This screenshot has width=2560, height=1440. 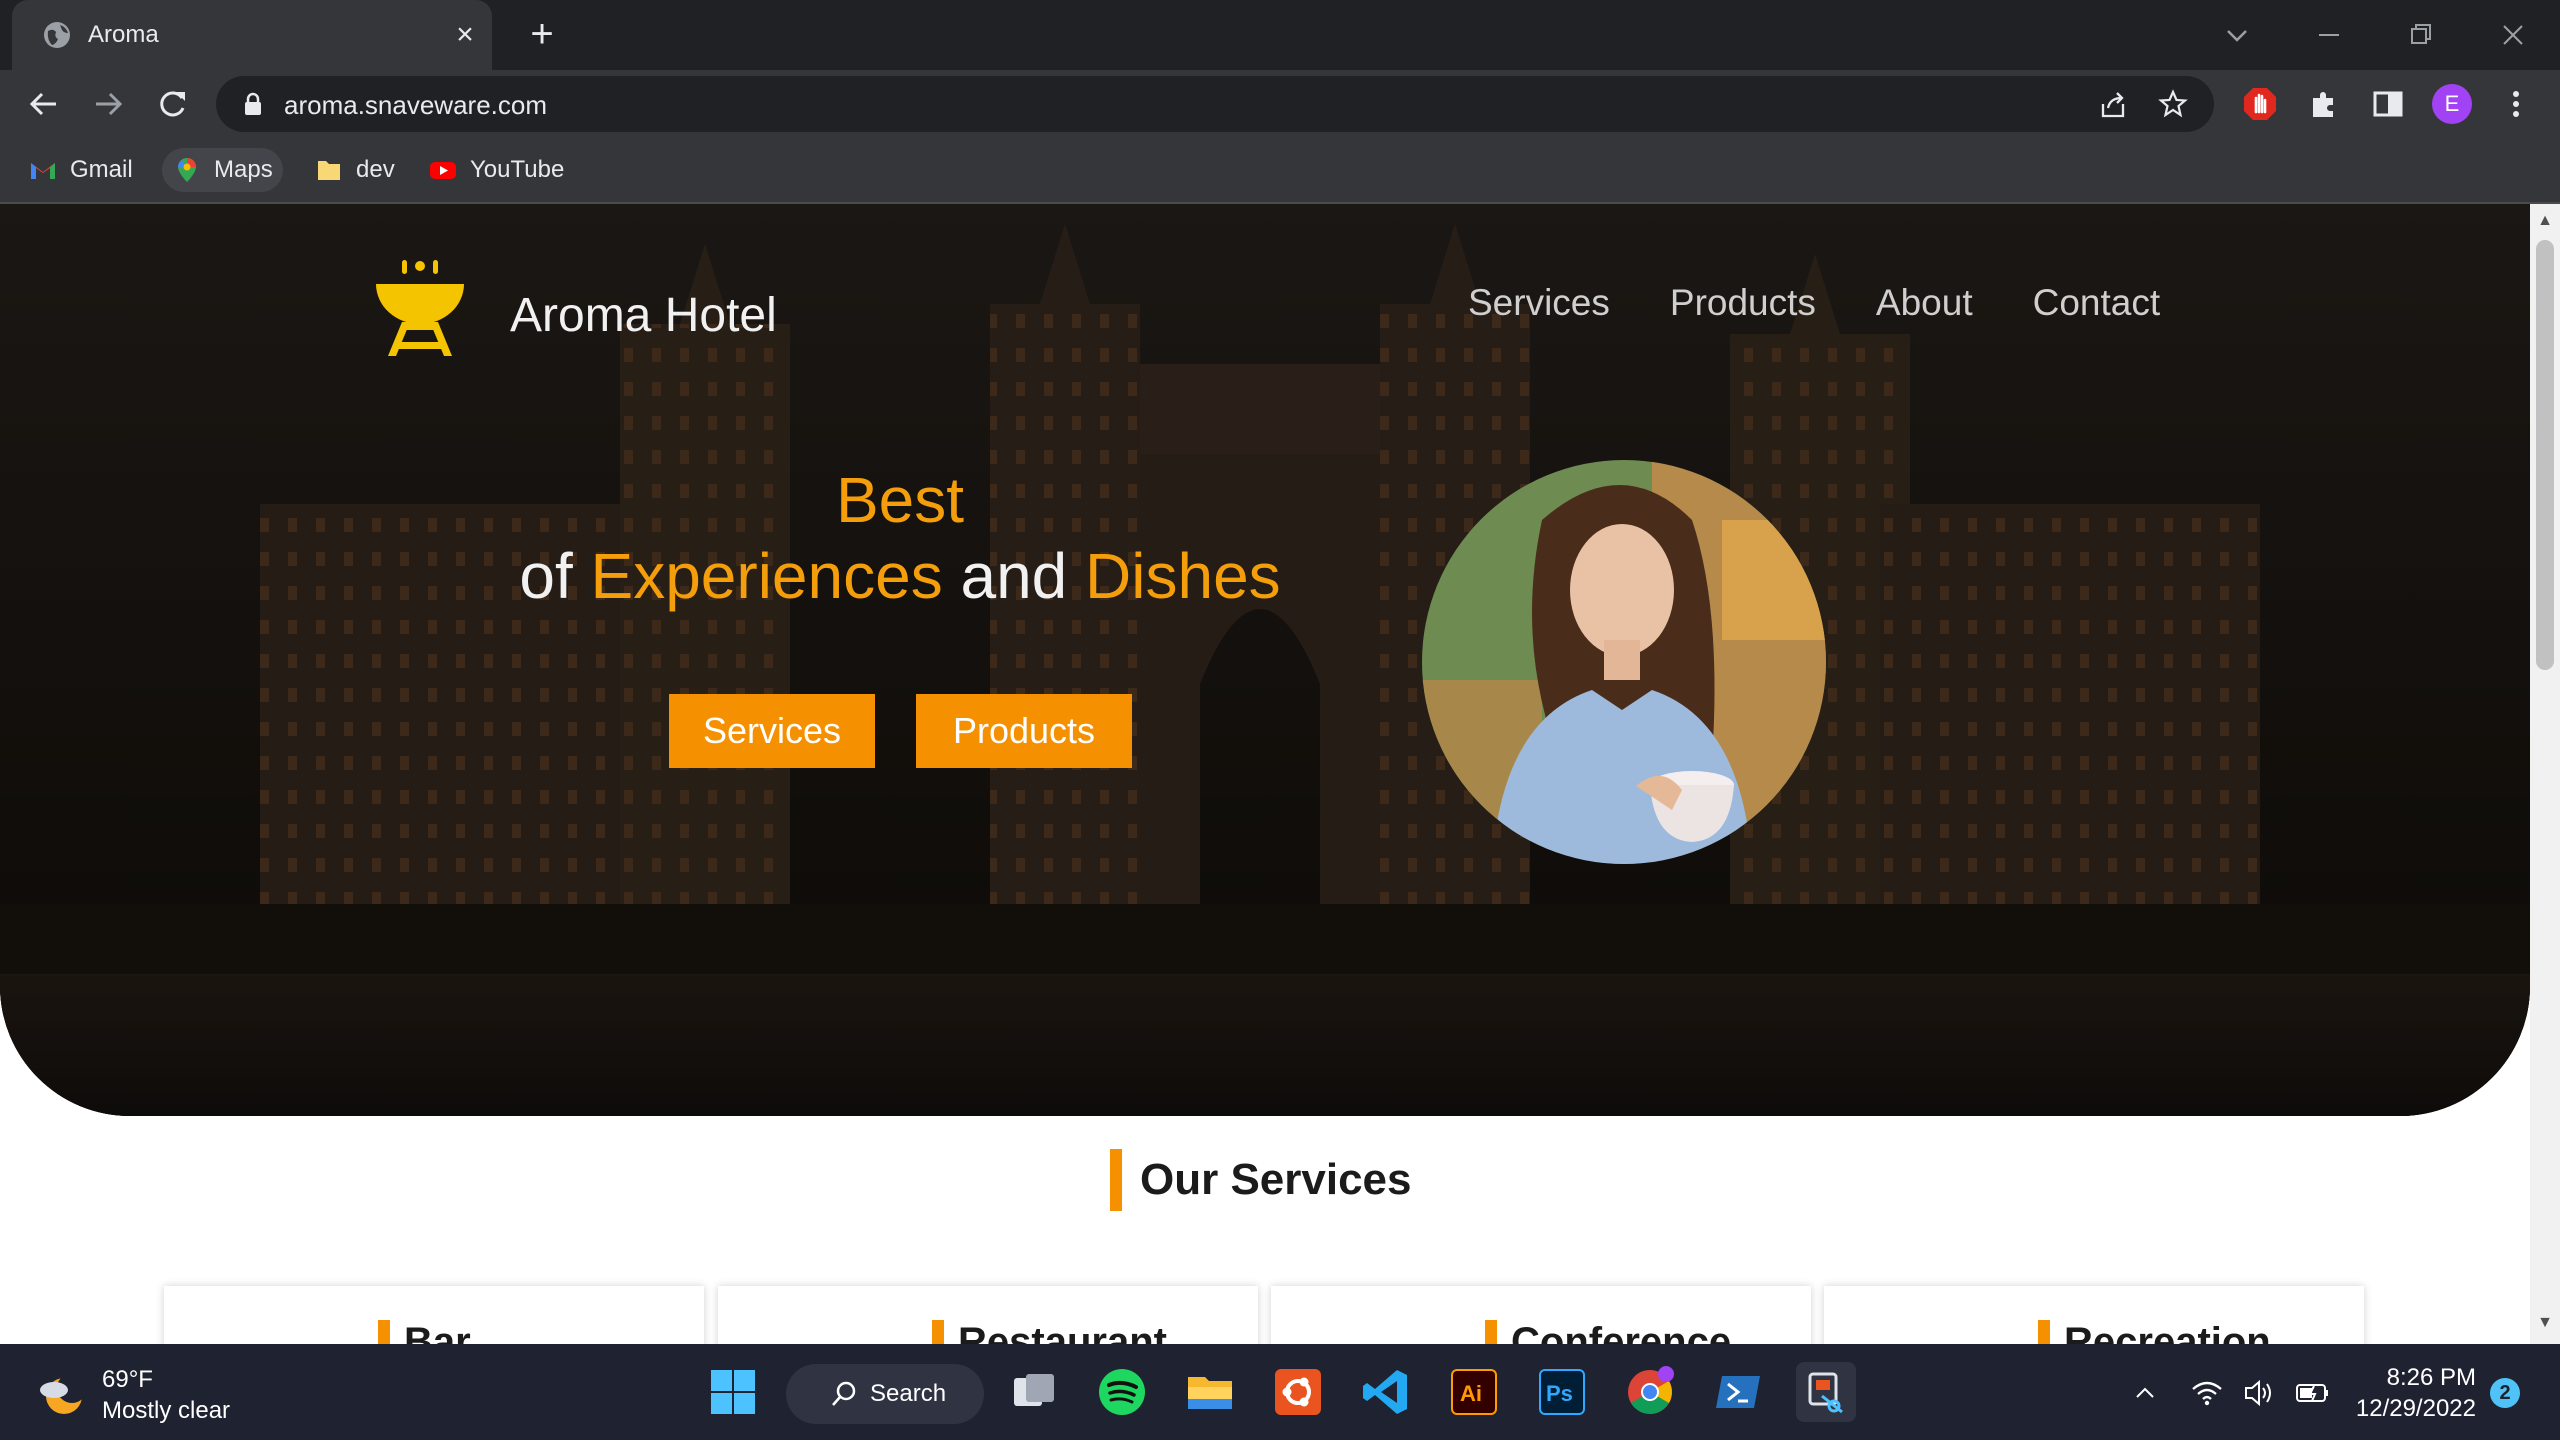 I want to click on nav-products: Products, so click(x=1743, y=303).